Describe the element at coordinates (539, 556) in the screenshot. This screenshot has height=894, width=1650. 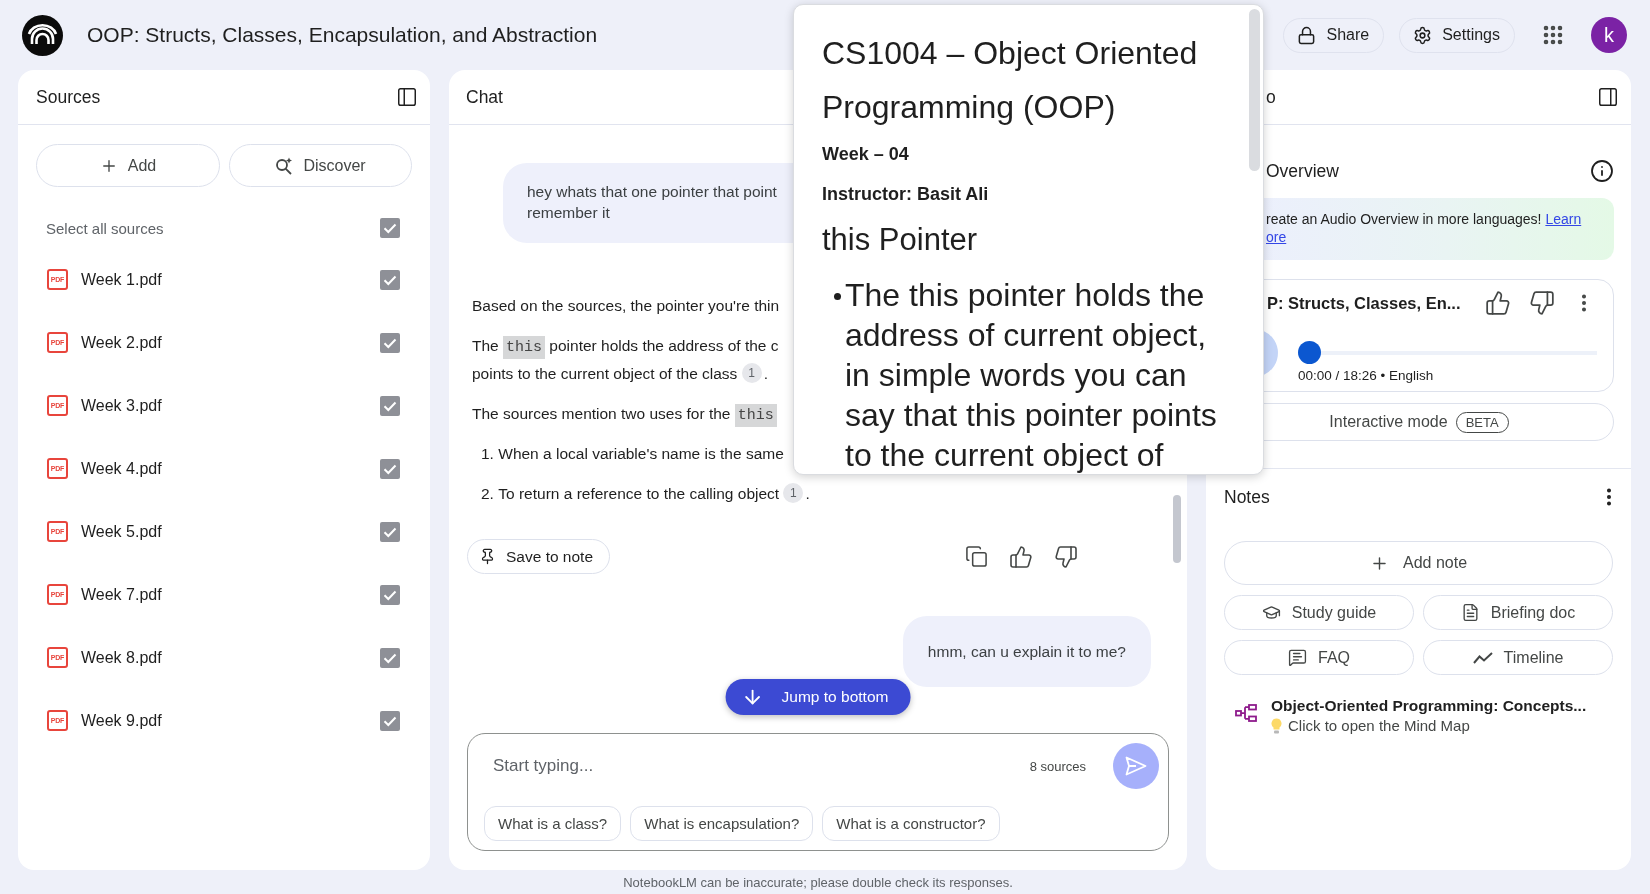
I see `save-to-note-button: Save to note` at that location.